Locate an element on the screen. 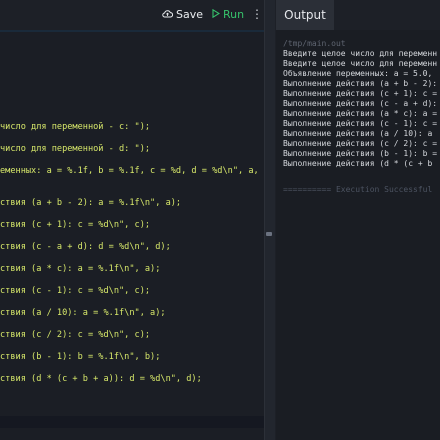  output-line: Выполнение действия (c / 2): c = is located at coordinates (360, 143).